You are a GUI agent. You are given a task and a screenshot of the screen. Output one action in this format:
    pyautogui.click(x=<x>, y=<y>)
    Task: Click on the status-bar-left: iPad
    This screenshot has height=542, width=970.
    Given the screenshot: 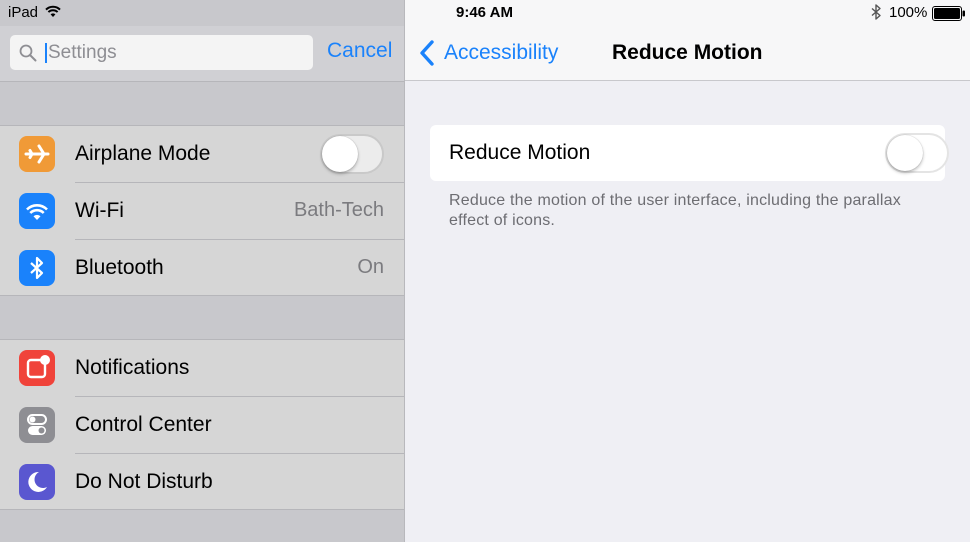 What is the action you would take?
    pyautogui.click(x=202, y=13)
    